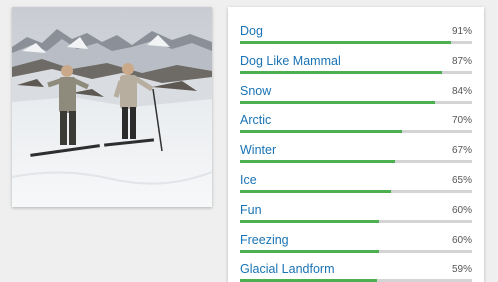  I want to click on label-name: Freezing, so click(264, 239).